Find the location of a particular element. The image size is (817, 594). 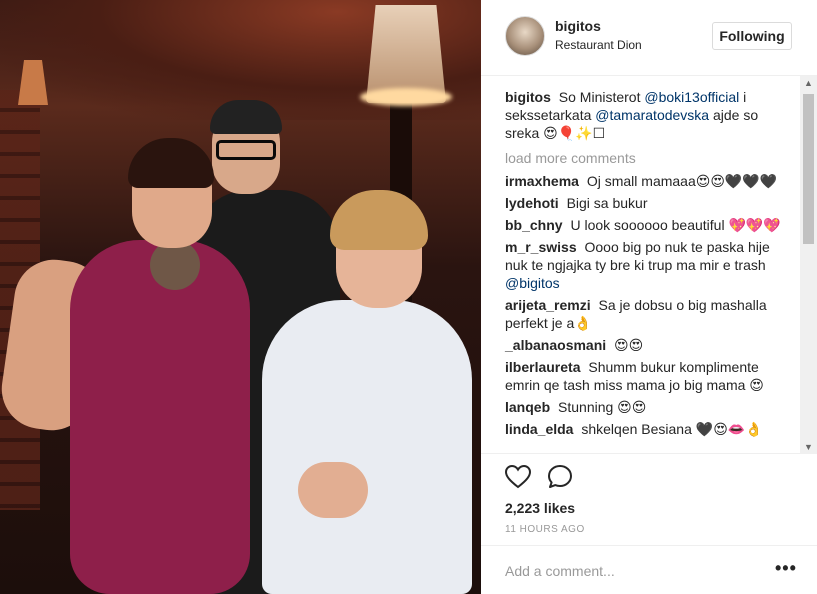

comment-item: _albanaosmani 😍😍 is located at coordinates (650, 345).